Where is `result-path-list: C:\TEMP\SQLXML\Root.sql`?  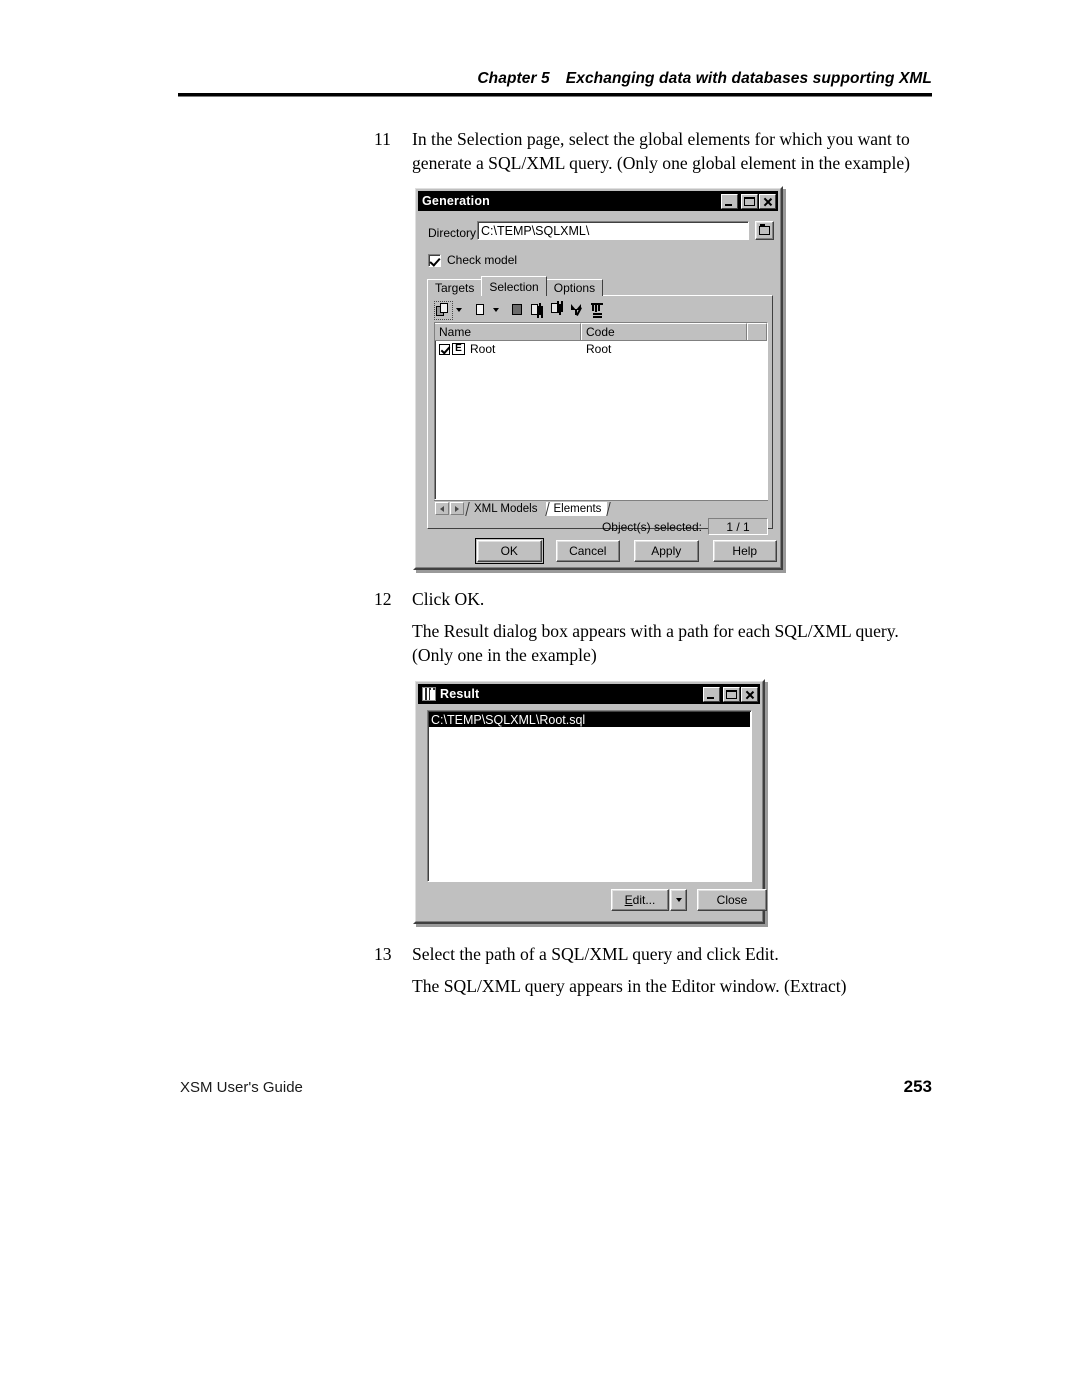
result-path-list: C:\TEMP\SQLXML\Root.sql is located at coordinates (589, 796).